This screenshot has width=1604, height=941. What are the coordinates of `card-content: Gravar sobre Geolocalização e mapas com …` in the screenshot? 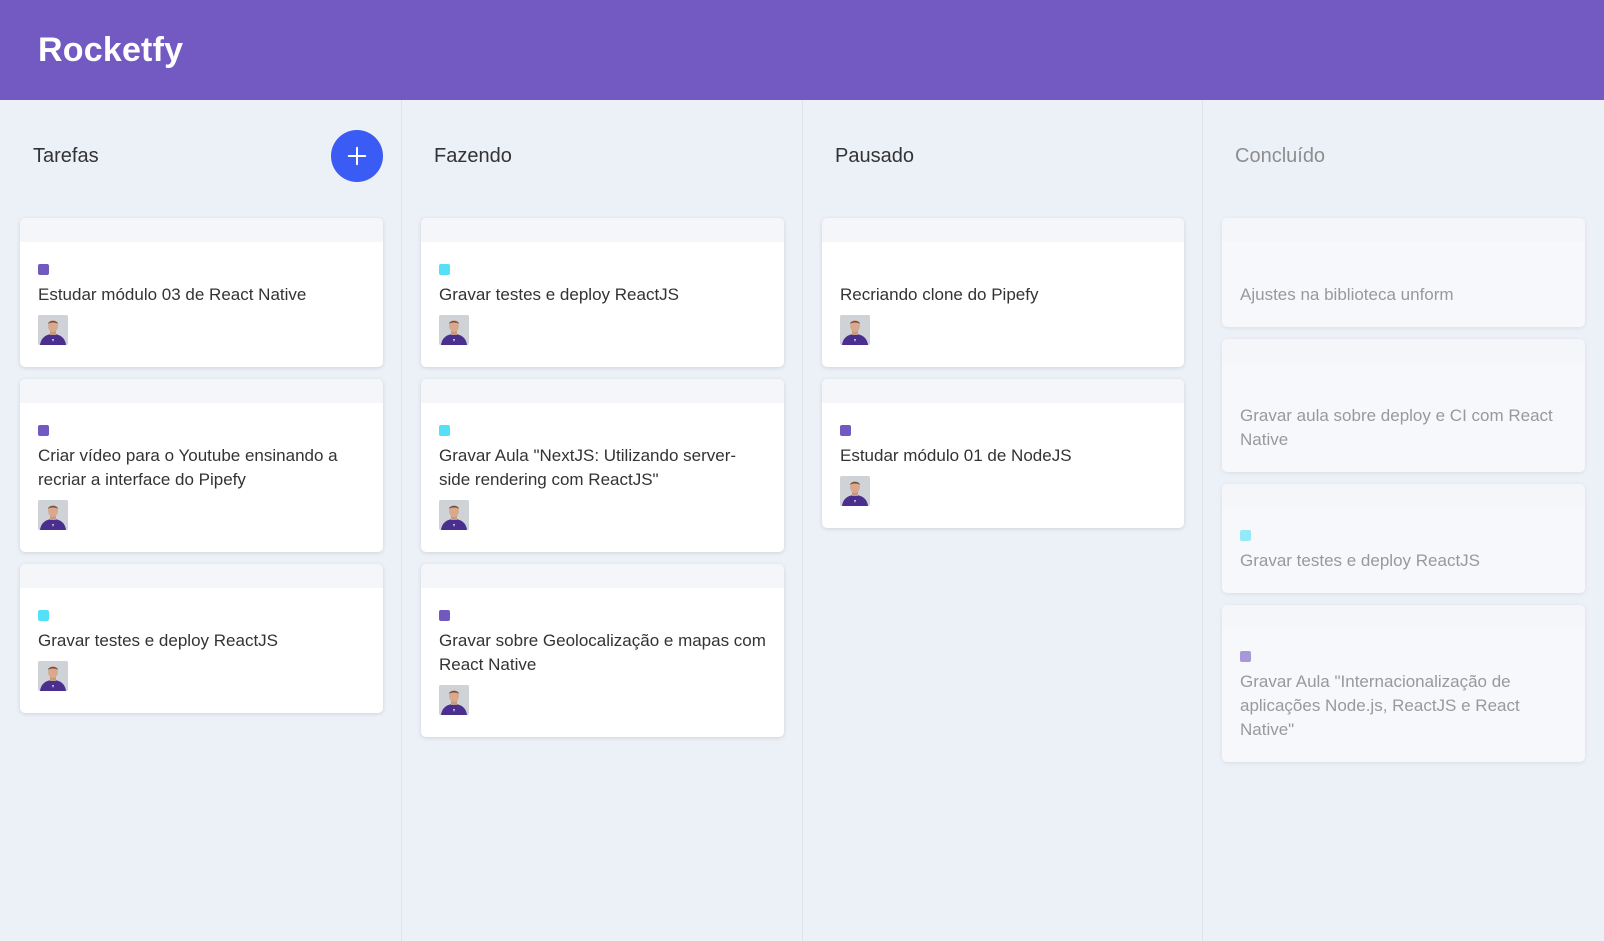 It's located at (602, 652).